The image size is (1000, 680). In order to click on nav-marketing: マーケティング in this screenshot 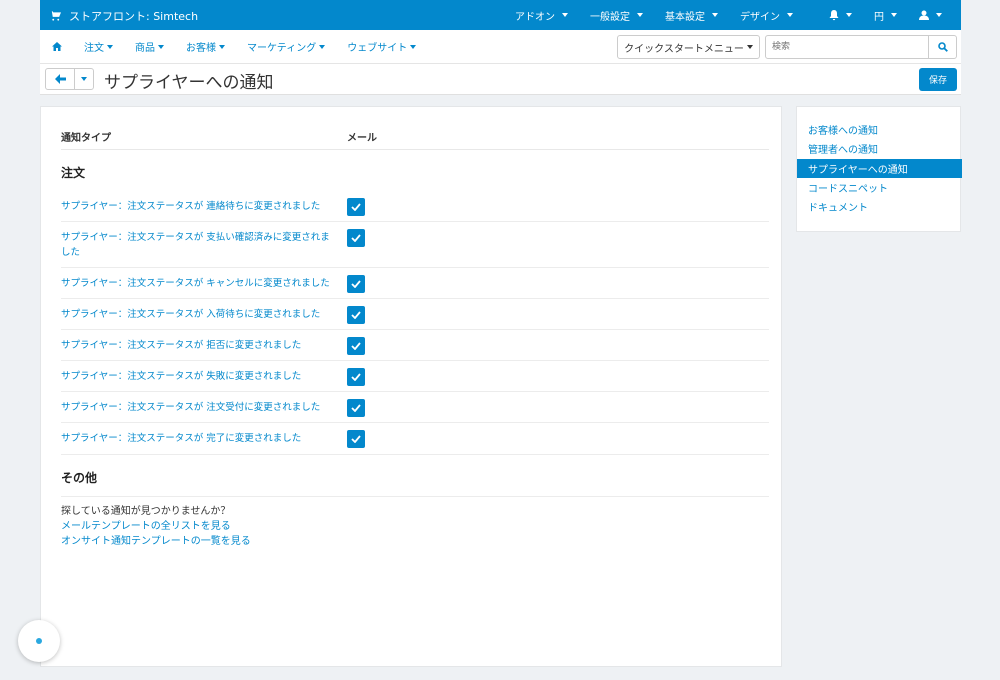, I will do `click(286, 46)`.